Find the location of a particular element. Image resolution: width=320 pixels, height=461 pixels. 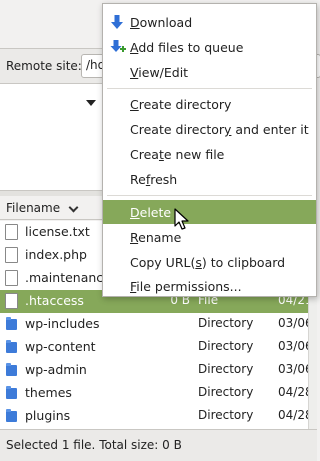

menu-item-view-edit: View/Edit is located at coordinates (209, 72).